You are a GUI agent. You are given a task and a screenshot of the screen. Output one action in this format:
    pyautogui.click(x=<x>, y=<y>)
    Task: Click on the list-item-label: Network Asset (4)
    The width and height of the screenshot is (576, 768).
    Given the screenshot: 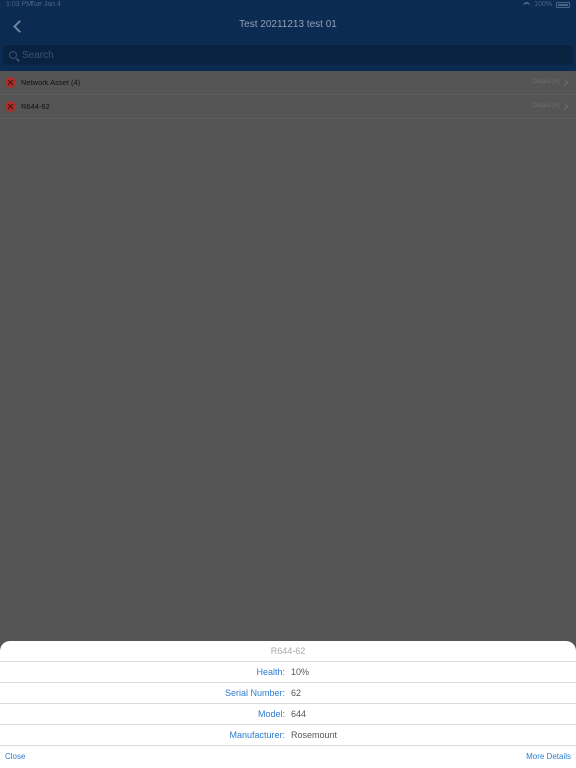 What is the action you would take?
    pyautogui.click(x=51, y=82)
    